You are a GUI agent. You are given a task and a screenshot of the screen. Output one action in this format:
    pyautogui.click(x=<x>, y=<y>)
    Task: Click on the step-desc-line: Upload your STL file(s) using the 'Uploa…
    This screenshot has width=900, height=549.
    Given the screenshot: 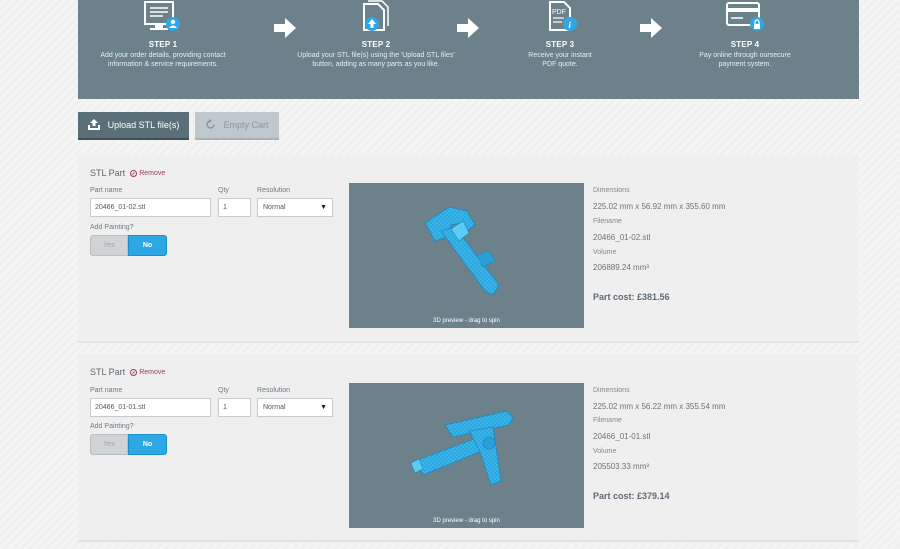 What is the action you would take?
    pyautogui.click(x=376, y=55)
    